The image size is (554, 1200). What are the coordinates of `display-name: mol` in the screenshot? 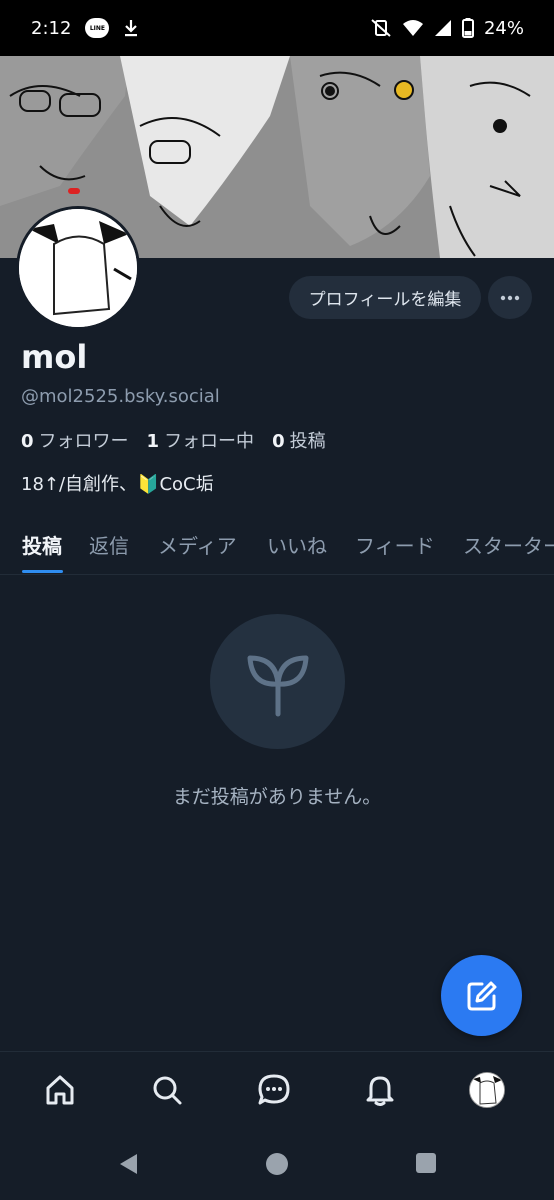 It's located at (54, 357).